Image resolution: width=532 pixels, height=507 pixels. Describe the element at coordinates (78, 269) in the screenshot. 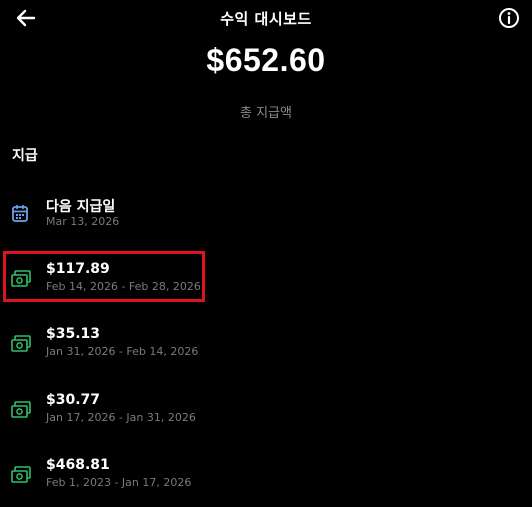

I see `payout-amount: $117.89` at that location.